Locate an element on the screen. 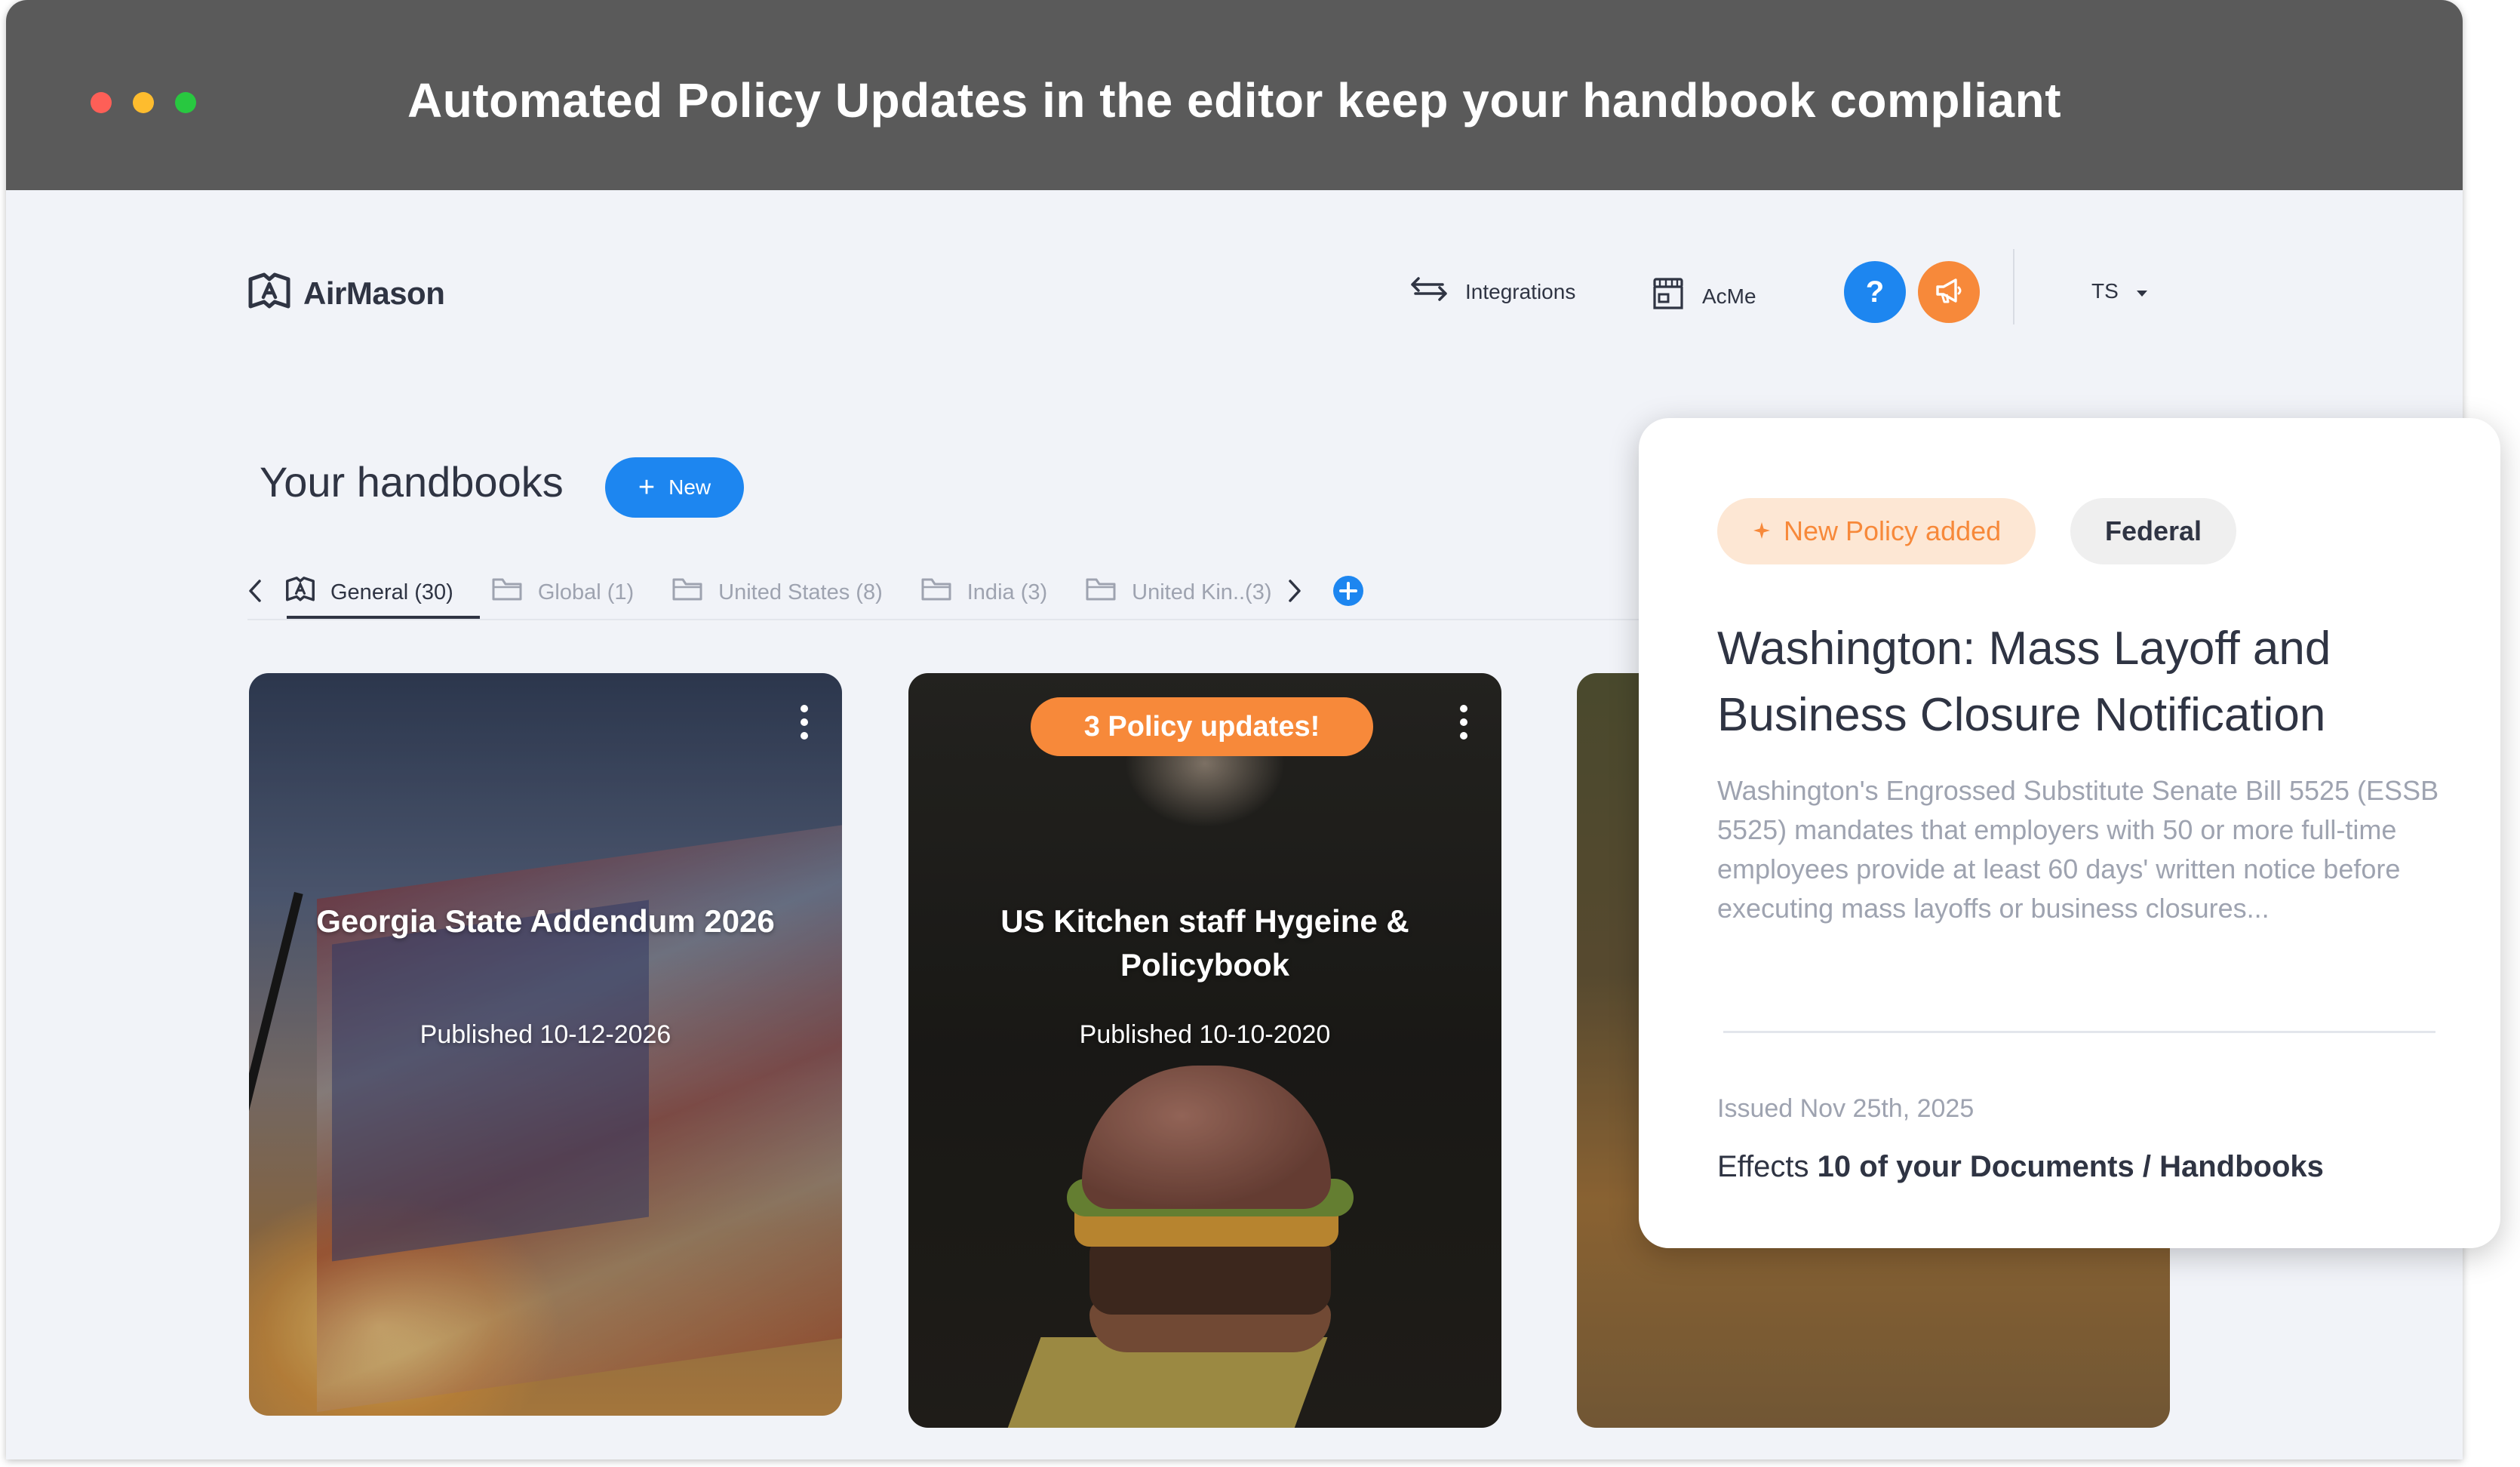 This screenshot has width=2520, height=1467. card-title: US Kitchen staff Hygeine & Policybook is located at coordinates (1204, 943).